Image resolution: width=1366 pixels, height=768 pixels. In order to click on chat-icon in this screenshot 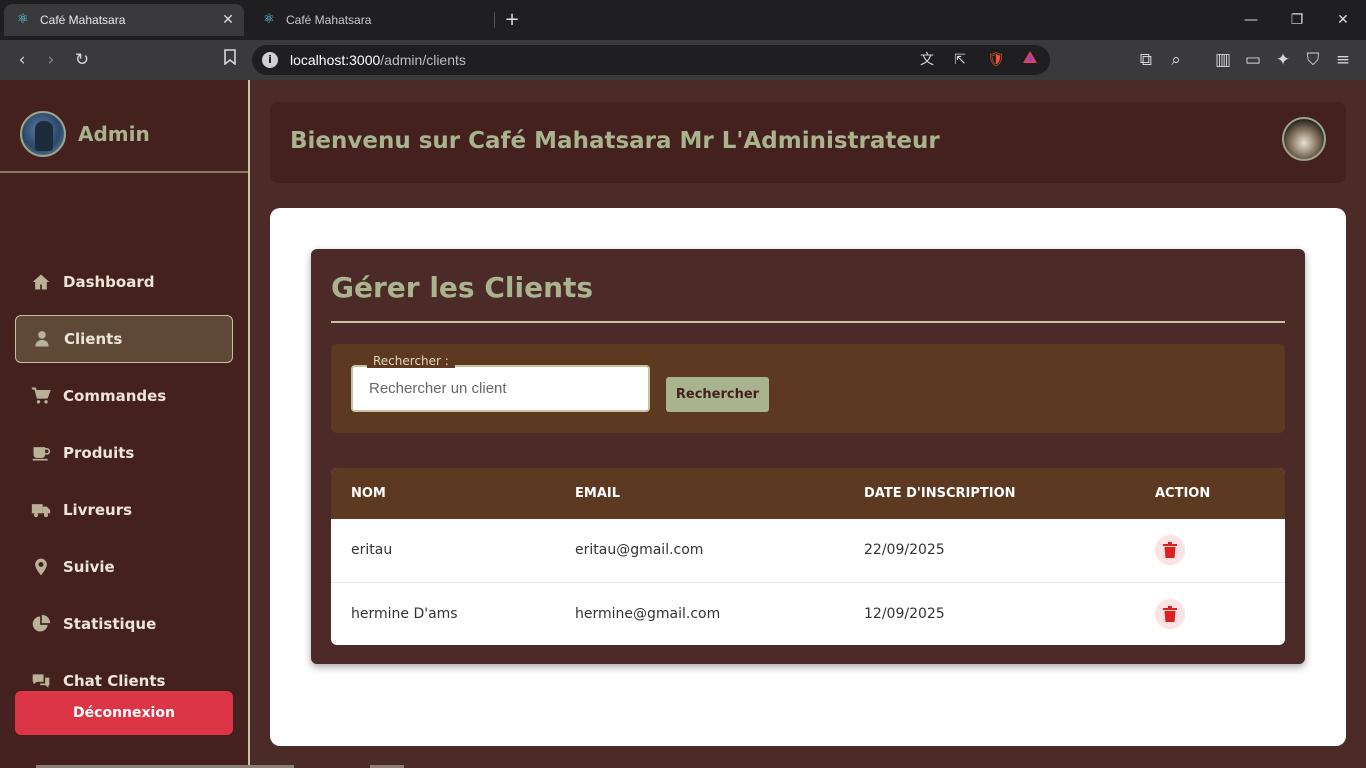, I will do `click(41, 681)`.